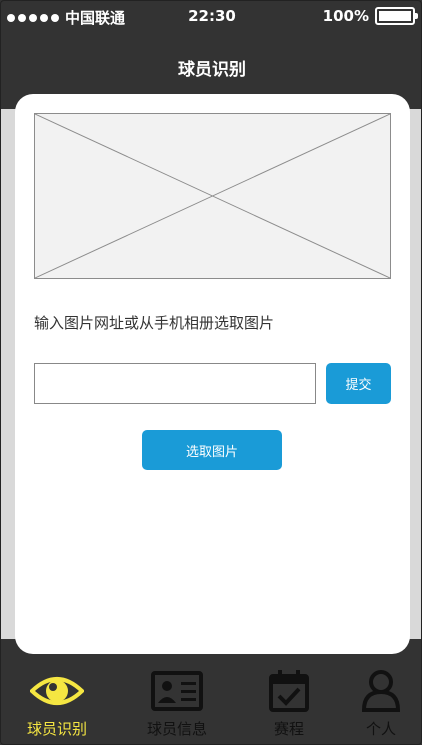 The width and height of the screenshot is (422, 745). What do you see at coordinates (177, 691) in the screenshot?
I see `id-card-icon` at bounding box center [177, 691].